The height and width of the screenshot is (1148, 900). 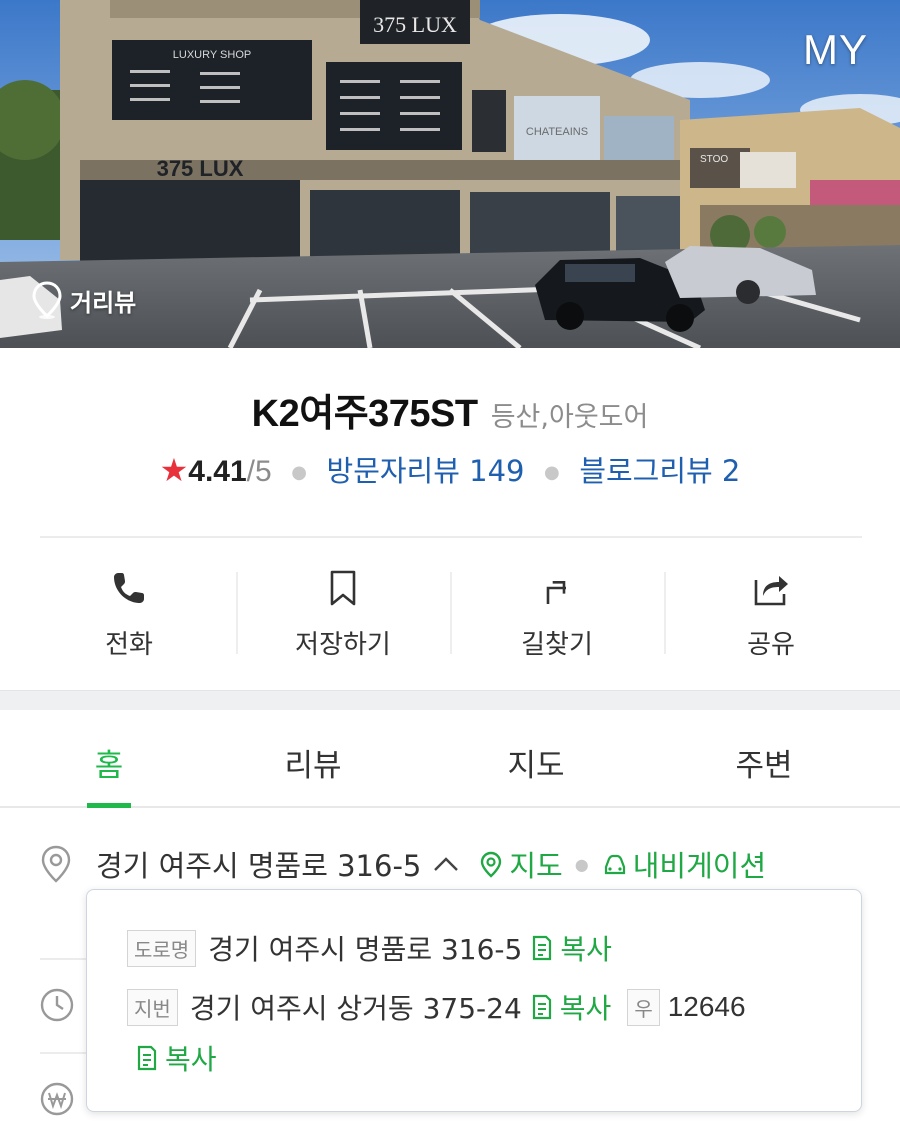 I want to click on street-view-label: 거리뷰, so click(x=103, y=302).